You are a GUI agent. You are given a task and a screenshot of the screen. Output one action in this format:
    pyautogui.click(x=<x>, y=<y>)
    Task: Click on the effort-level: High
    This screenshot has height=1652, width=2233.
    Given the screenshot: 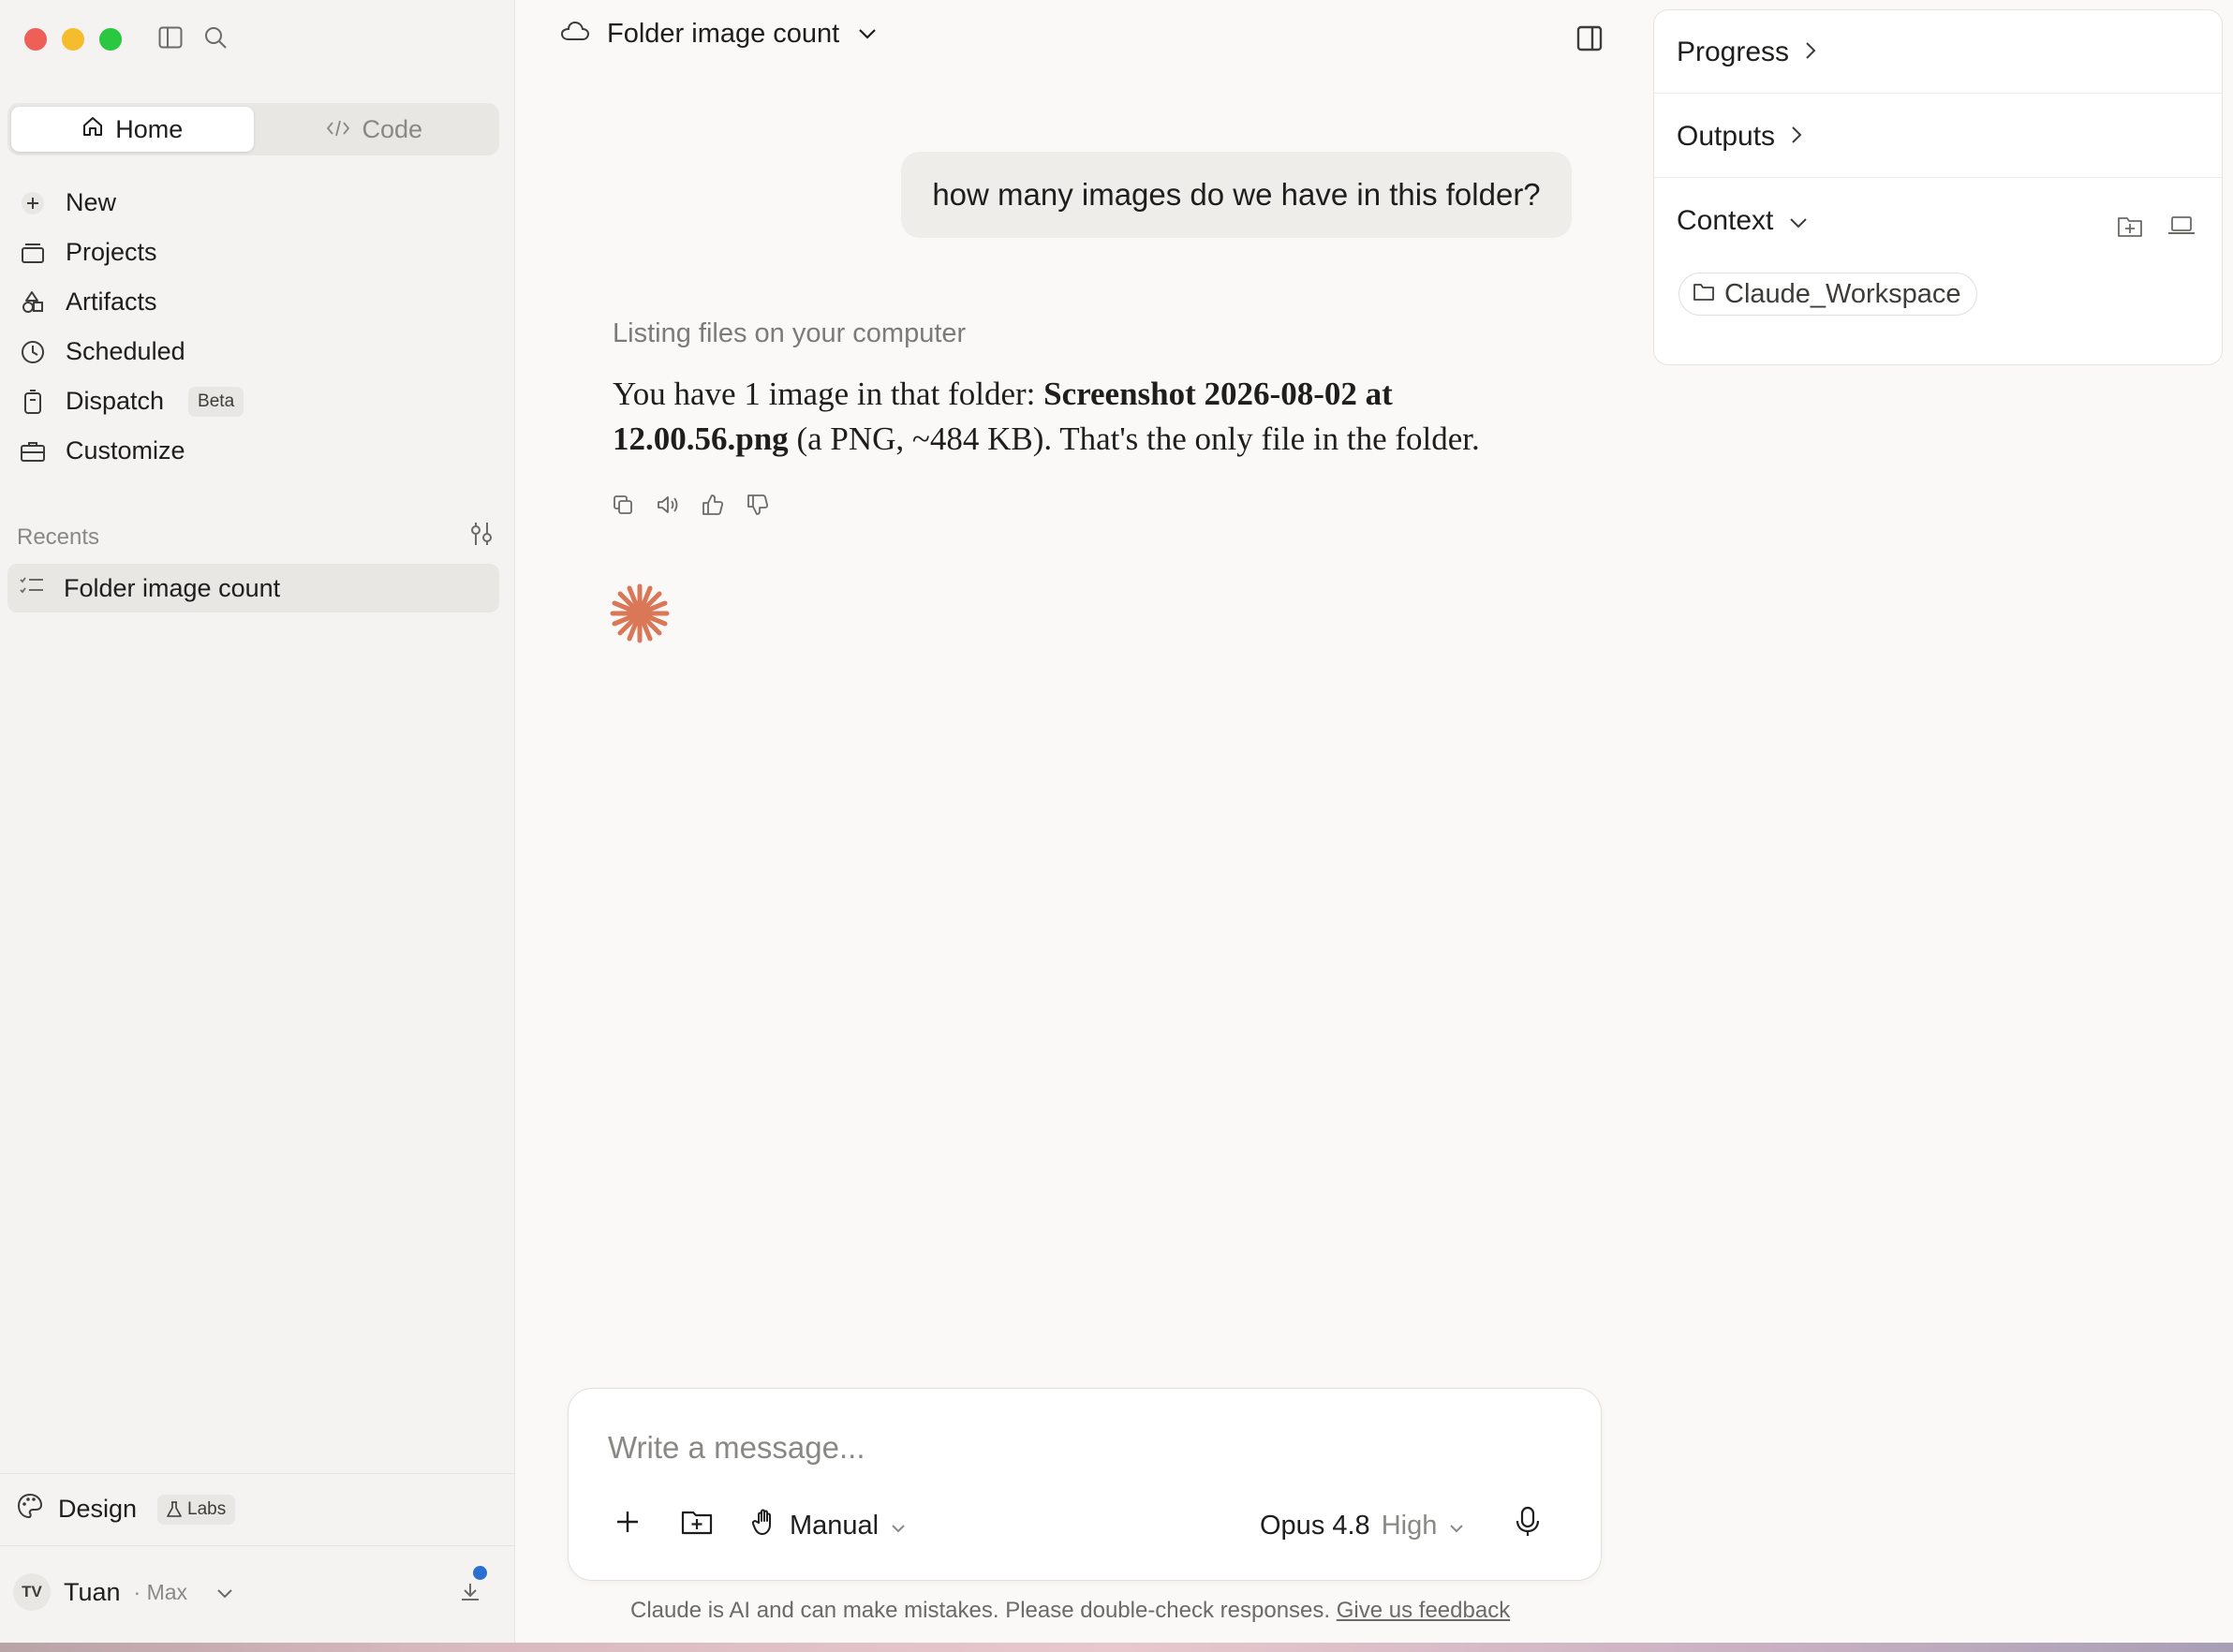 What is the action you would take?
    pyautogui.click(x=1409, y=1525)
    